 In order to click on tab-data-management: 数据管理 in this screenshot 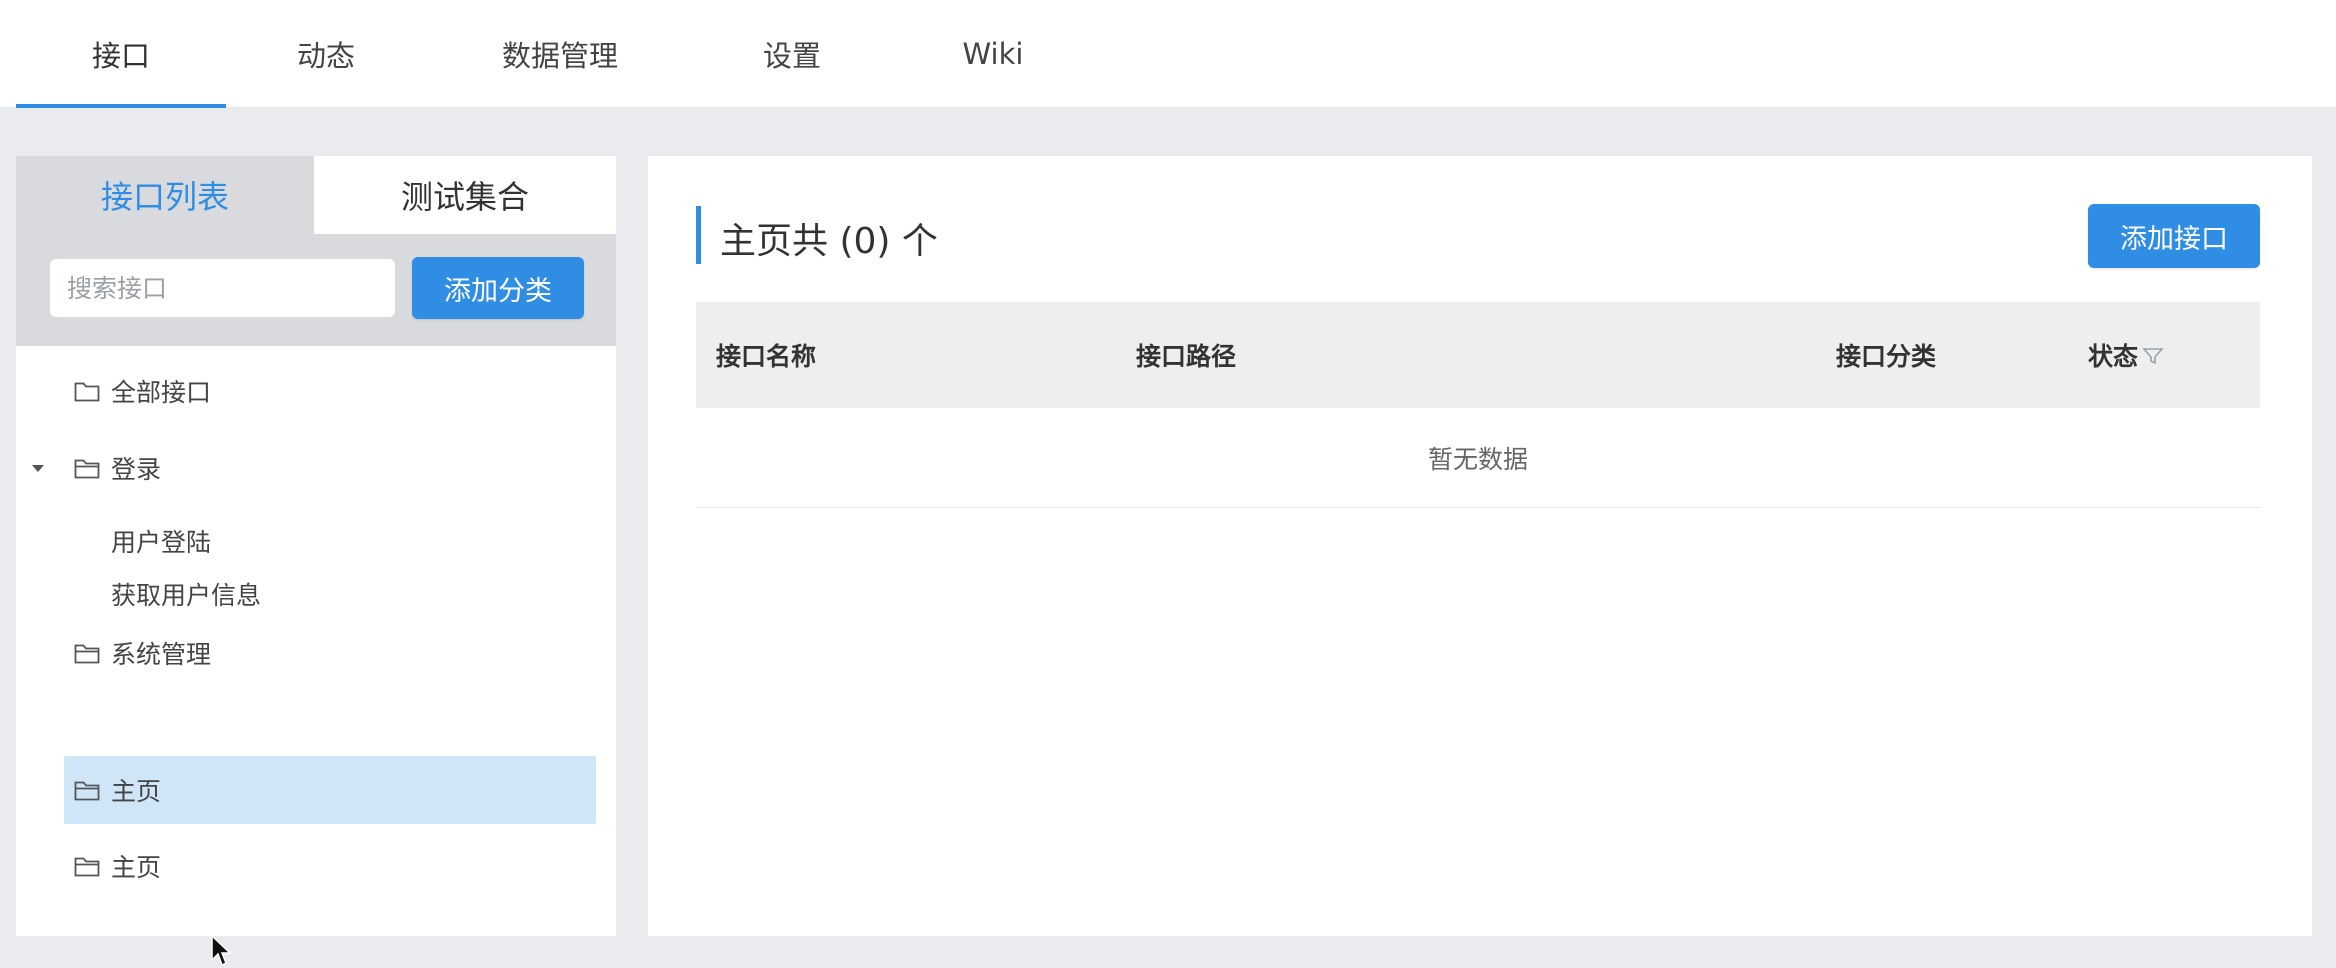, I will do `click(560, 54)`.